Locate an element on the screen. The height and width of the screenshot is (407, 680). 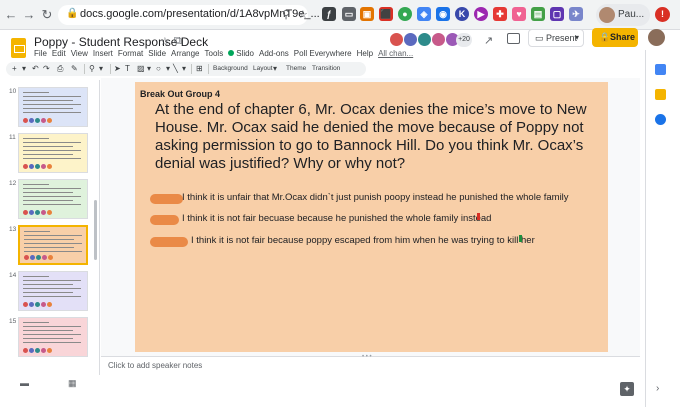
print-icon: ⎙ is located at coordinates (60, 69).